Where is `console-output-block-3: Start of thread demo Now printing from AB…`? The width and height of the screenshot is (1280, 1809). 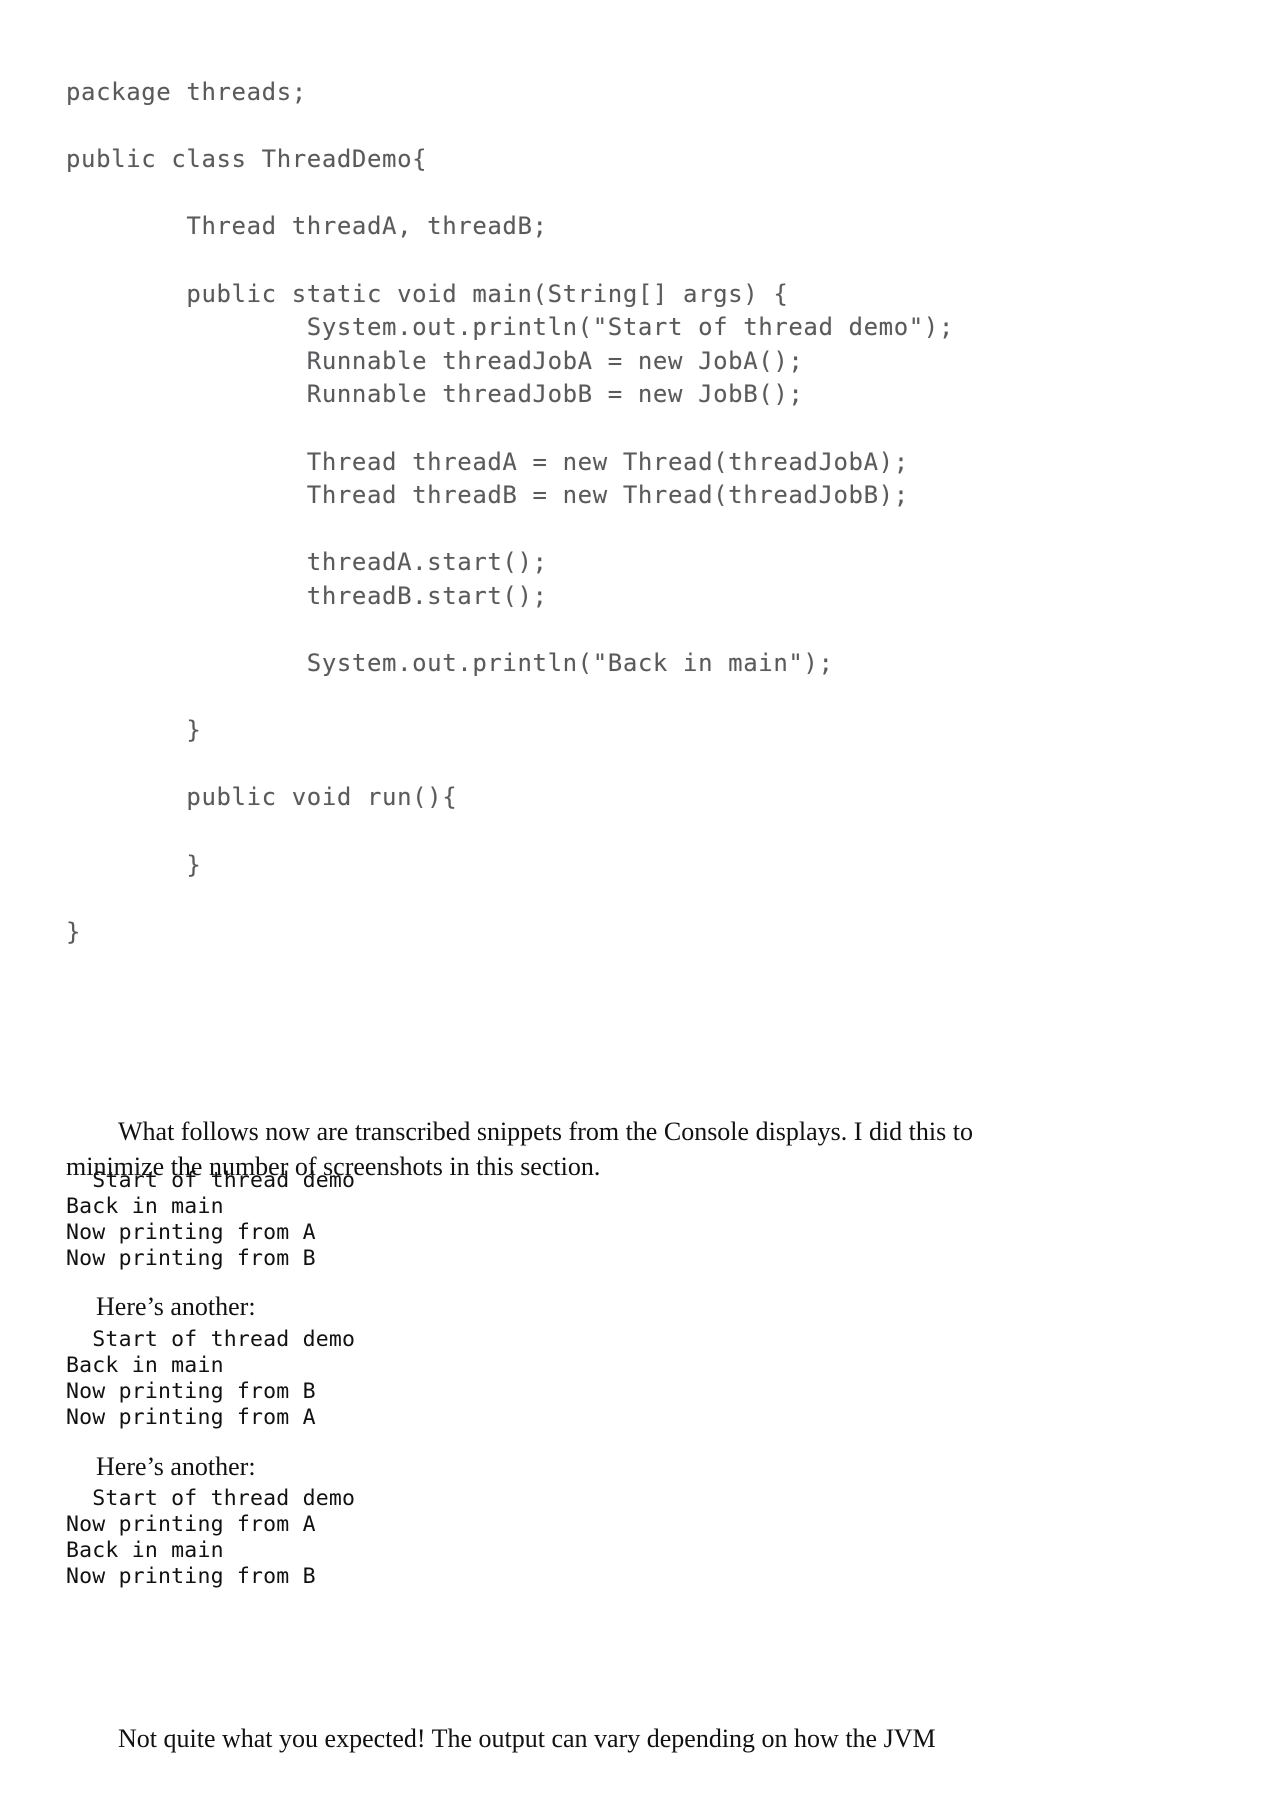 console-output-block-3: Start of thread demo Now printing from AB… is located at coordinates (210, 1538).